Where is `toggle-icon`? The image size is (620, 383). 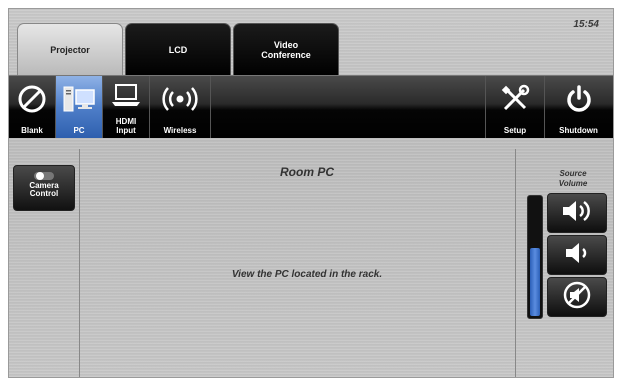 toggle-icon is located at coordinates (44, 176).